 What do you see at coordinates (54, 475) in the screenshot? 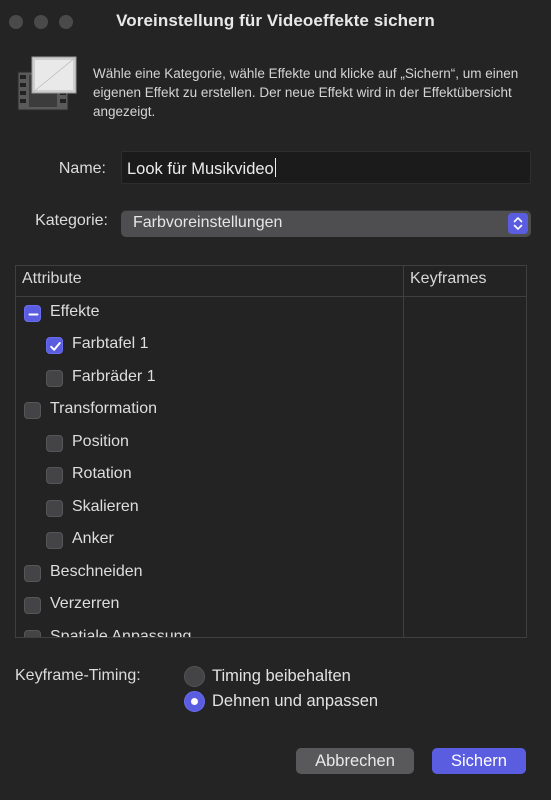
I see `checkbox-rotation` at bounding box center [54, 475].